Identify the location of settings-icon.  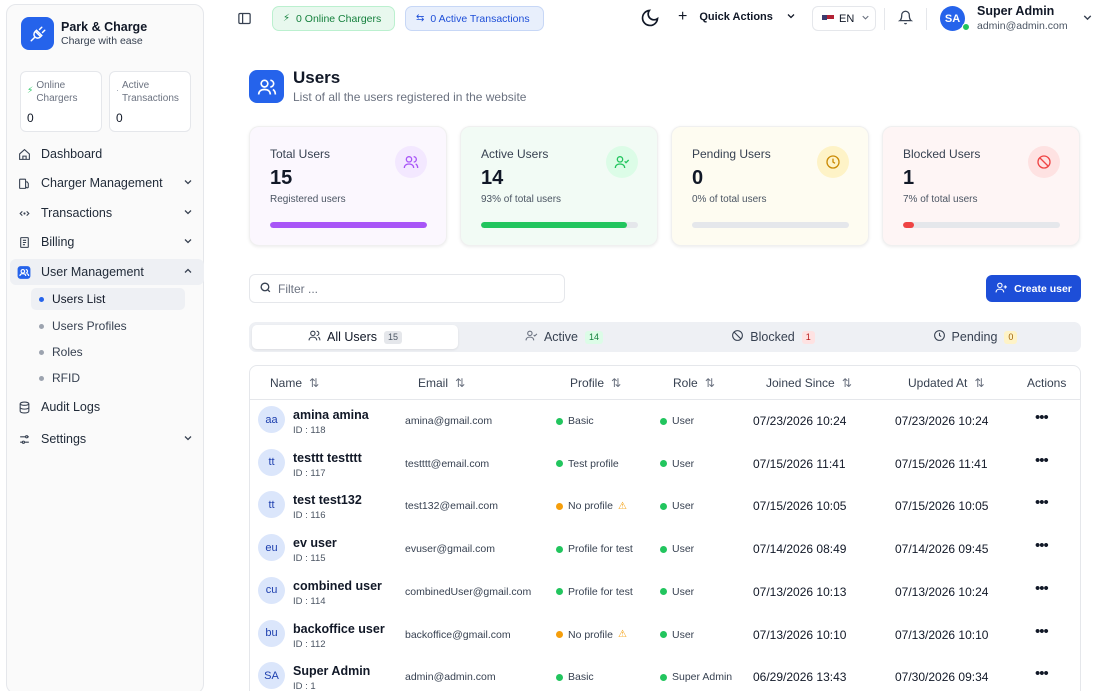
(24, 439).